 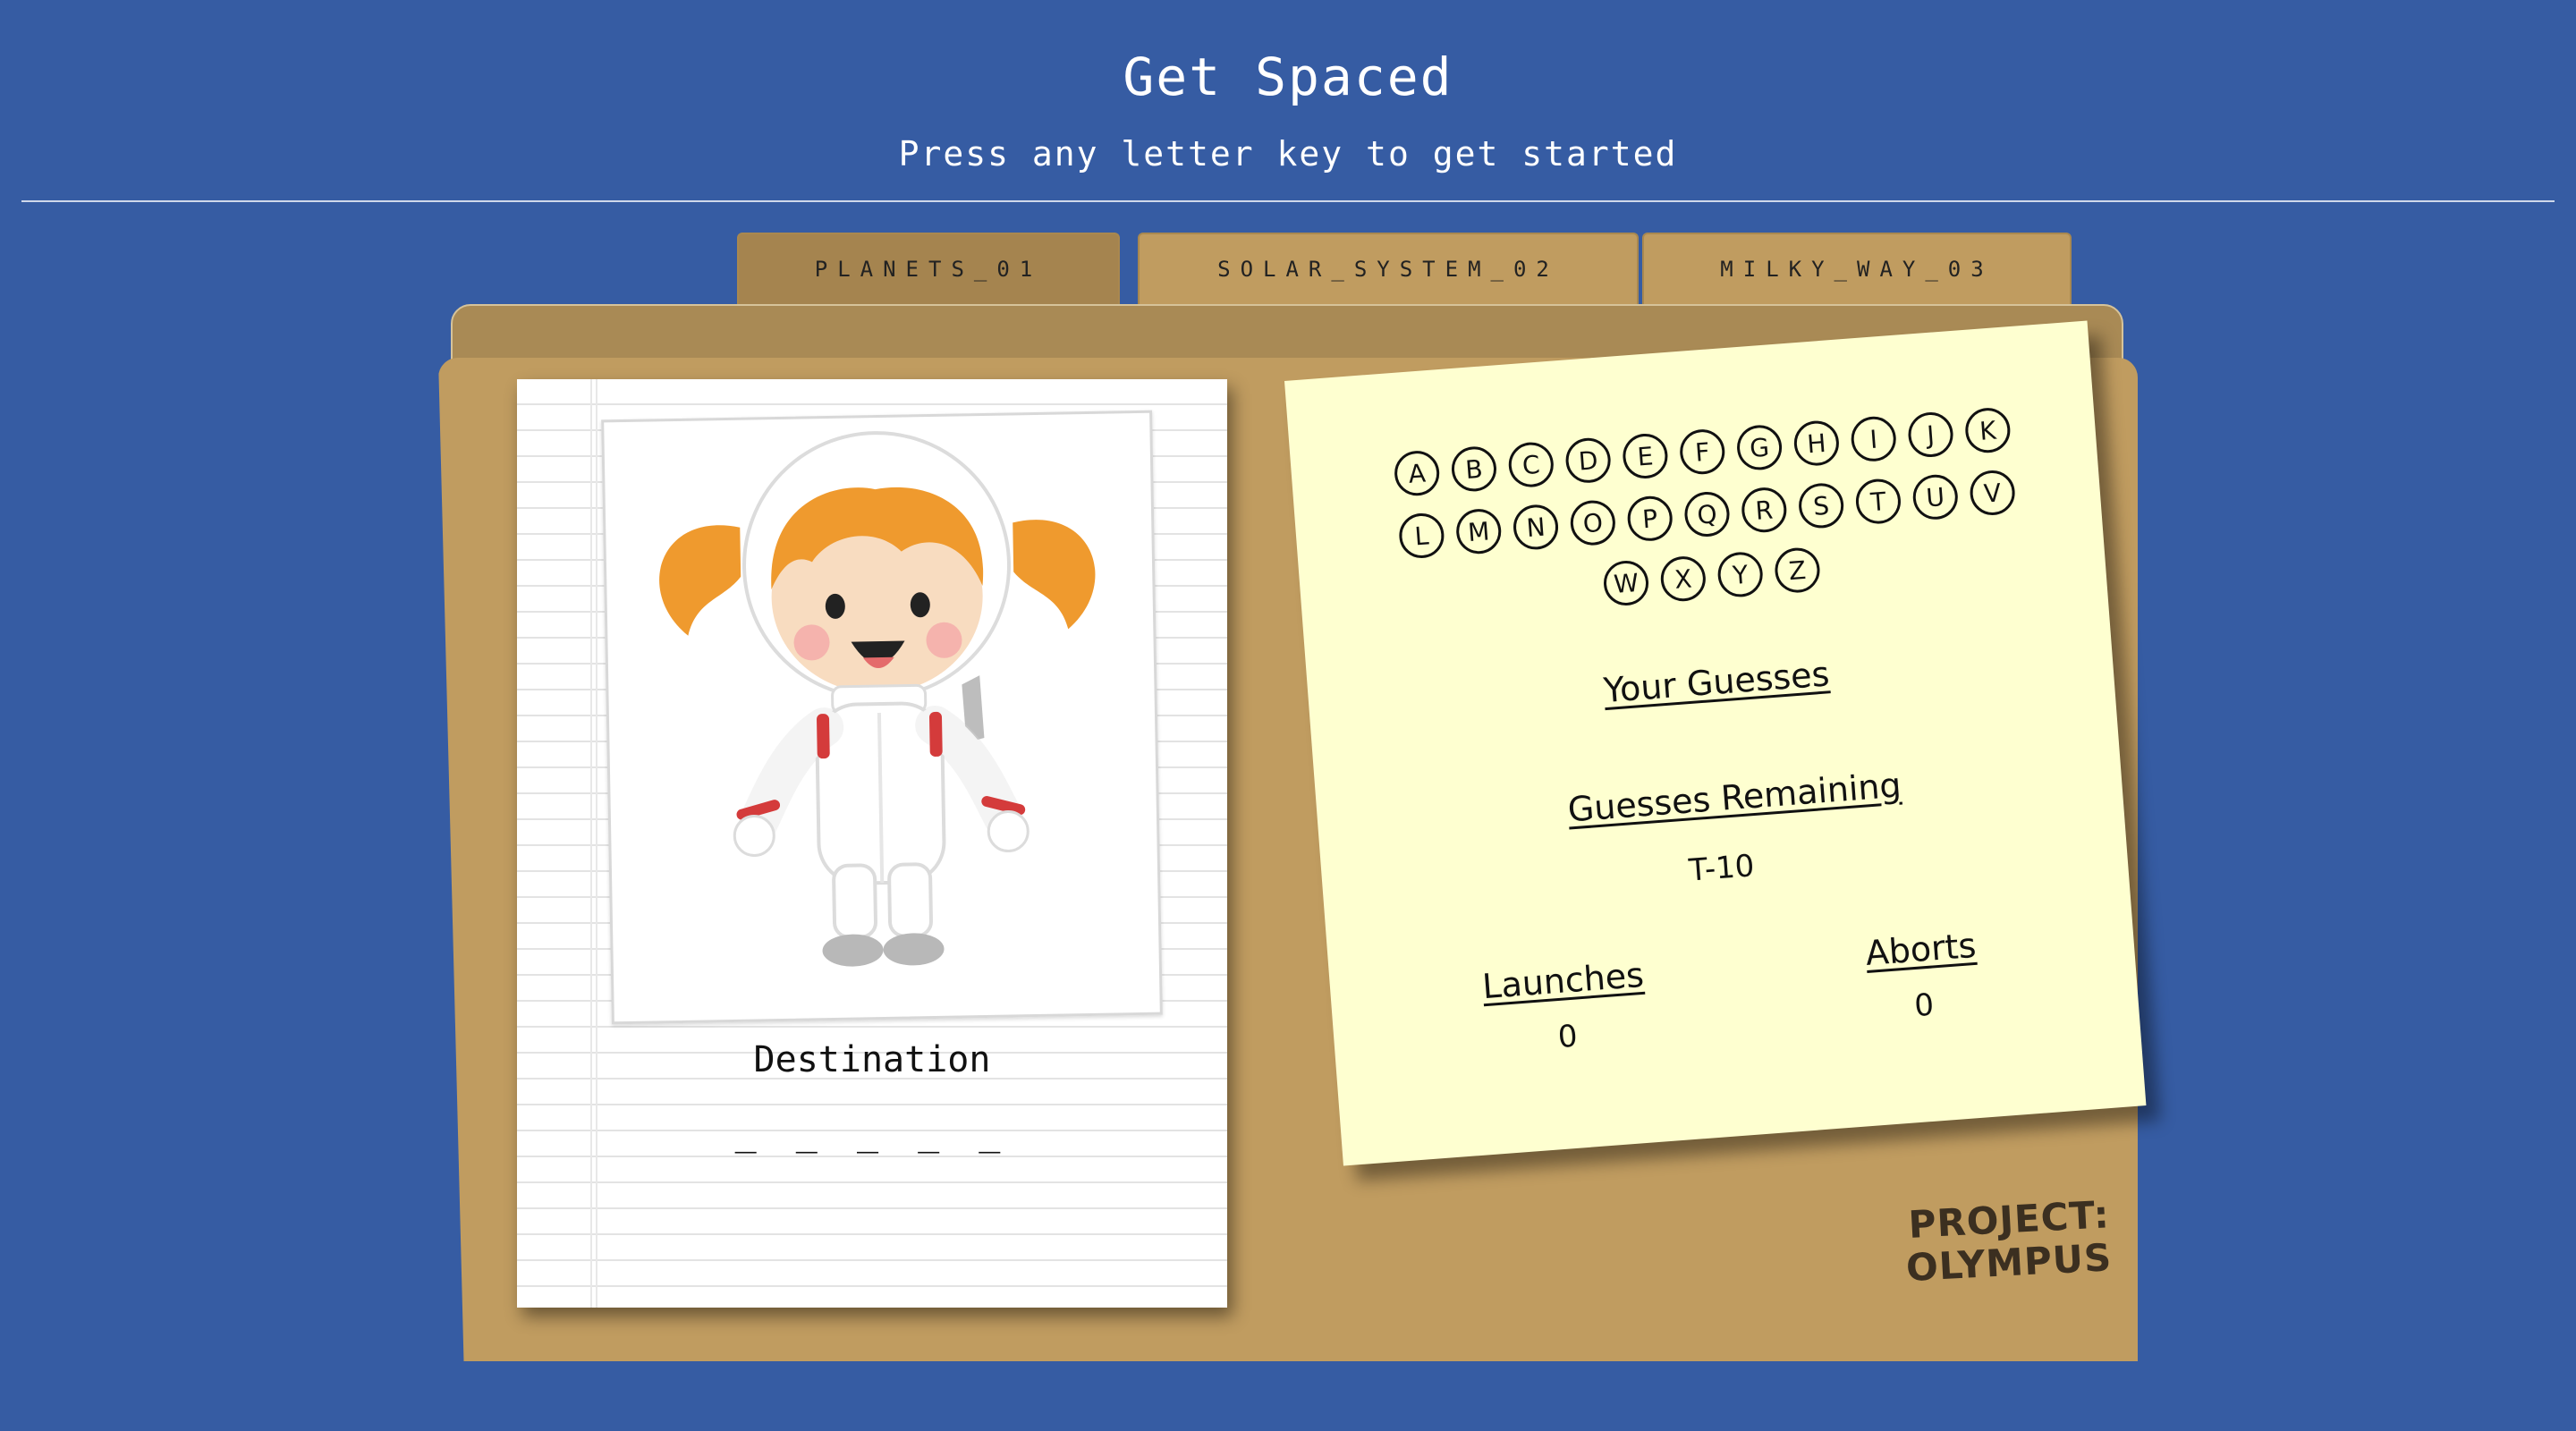 I want to click on letter-button-z: Z, so click(x=1797, y=570).